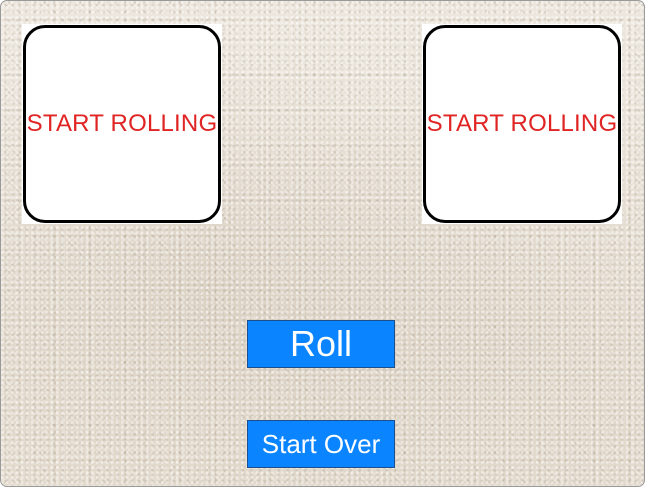 This screenshot has width=645, height=487. I want to click on right-die: START ROLLING, so click(522, 124).